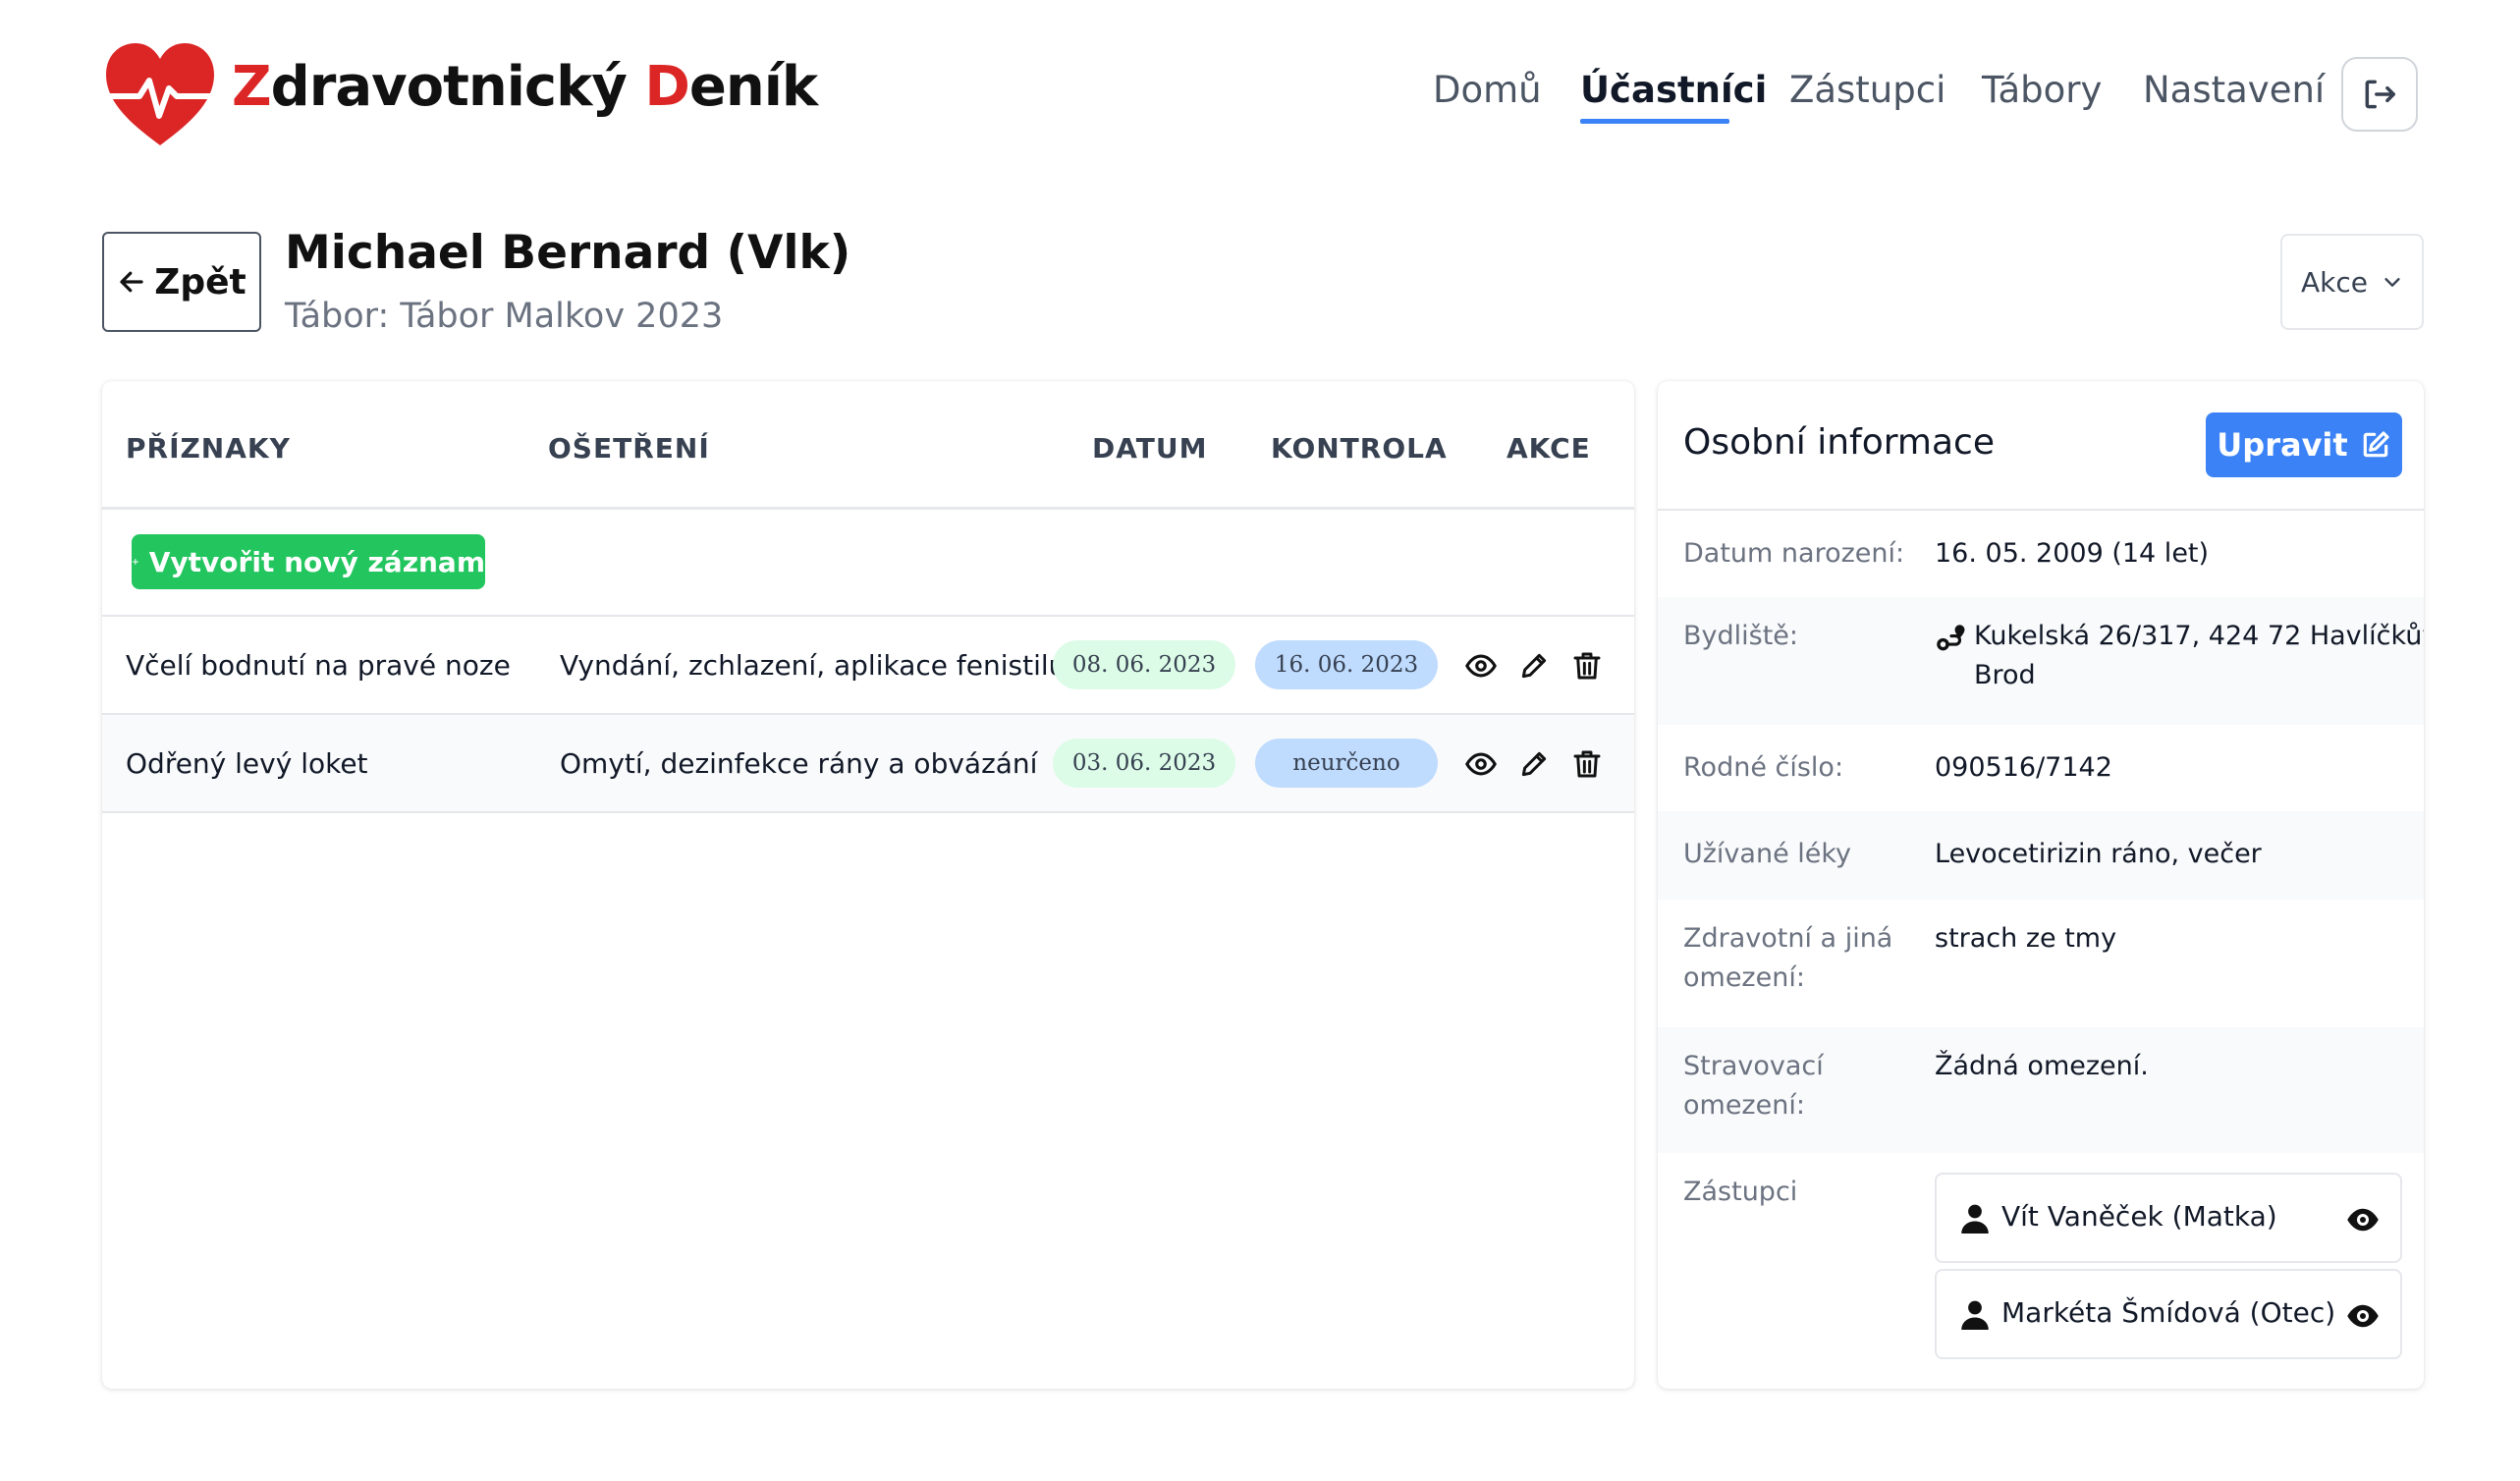 This screenshot has height=1481, width=2520. I want to click on chevron-down-icon, so click(2392, 282).